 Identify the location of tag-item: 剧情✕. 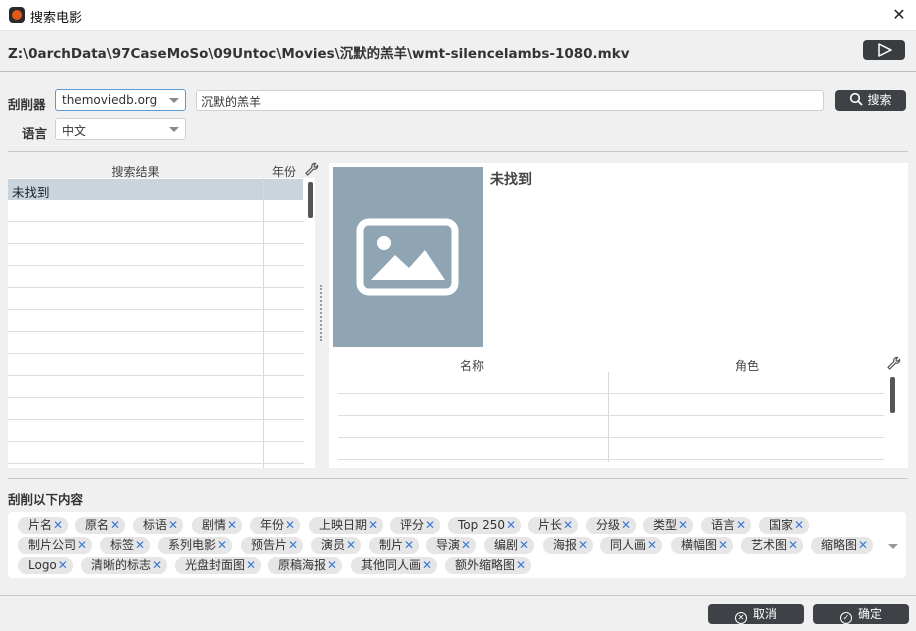
(217, 525).